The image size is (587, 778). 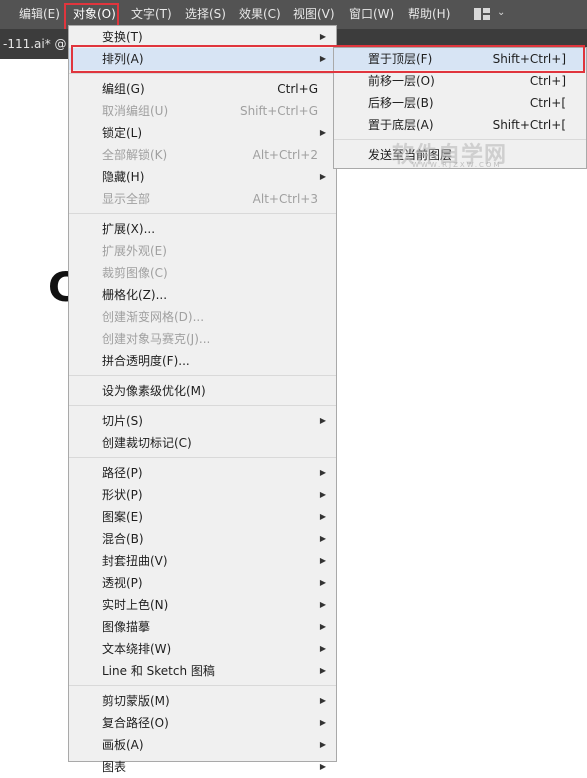 I want to click on object-menu-item: 画板(A) ▶, so click(x=202, y=745).